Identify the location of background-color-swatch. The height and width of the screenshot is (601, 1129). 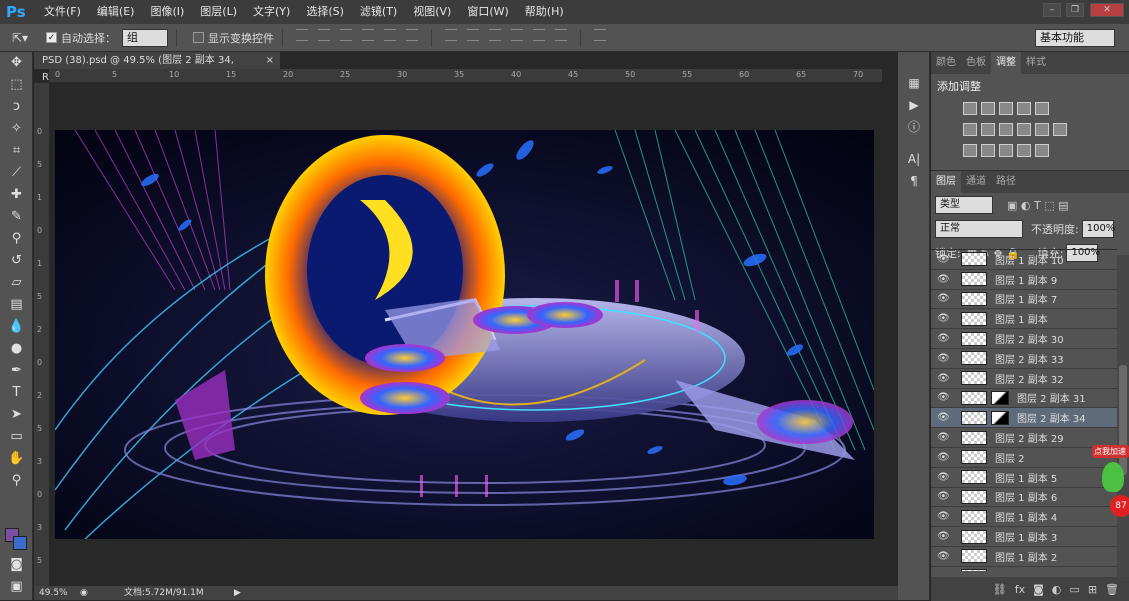
(20, 543).